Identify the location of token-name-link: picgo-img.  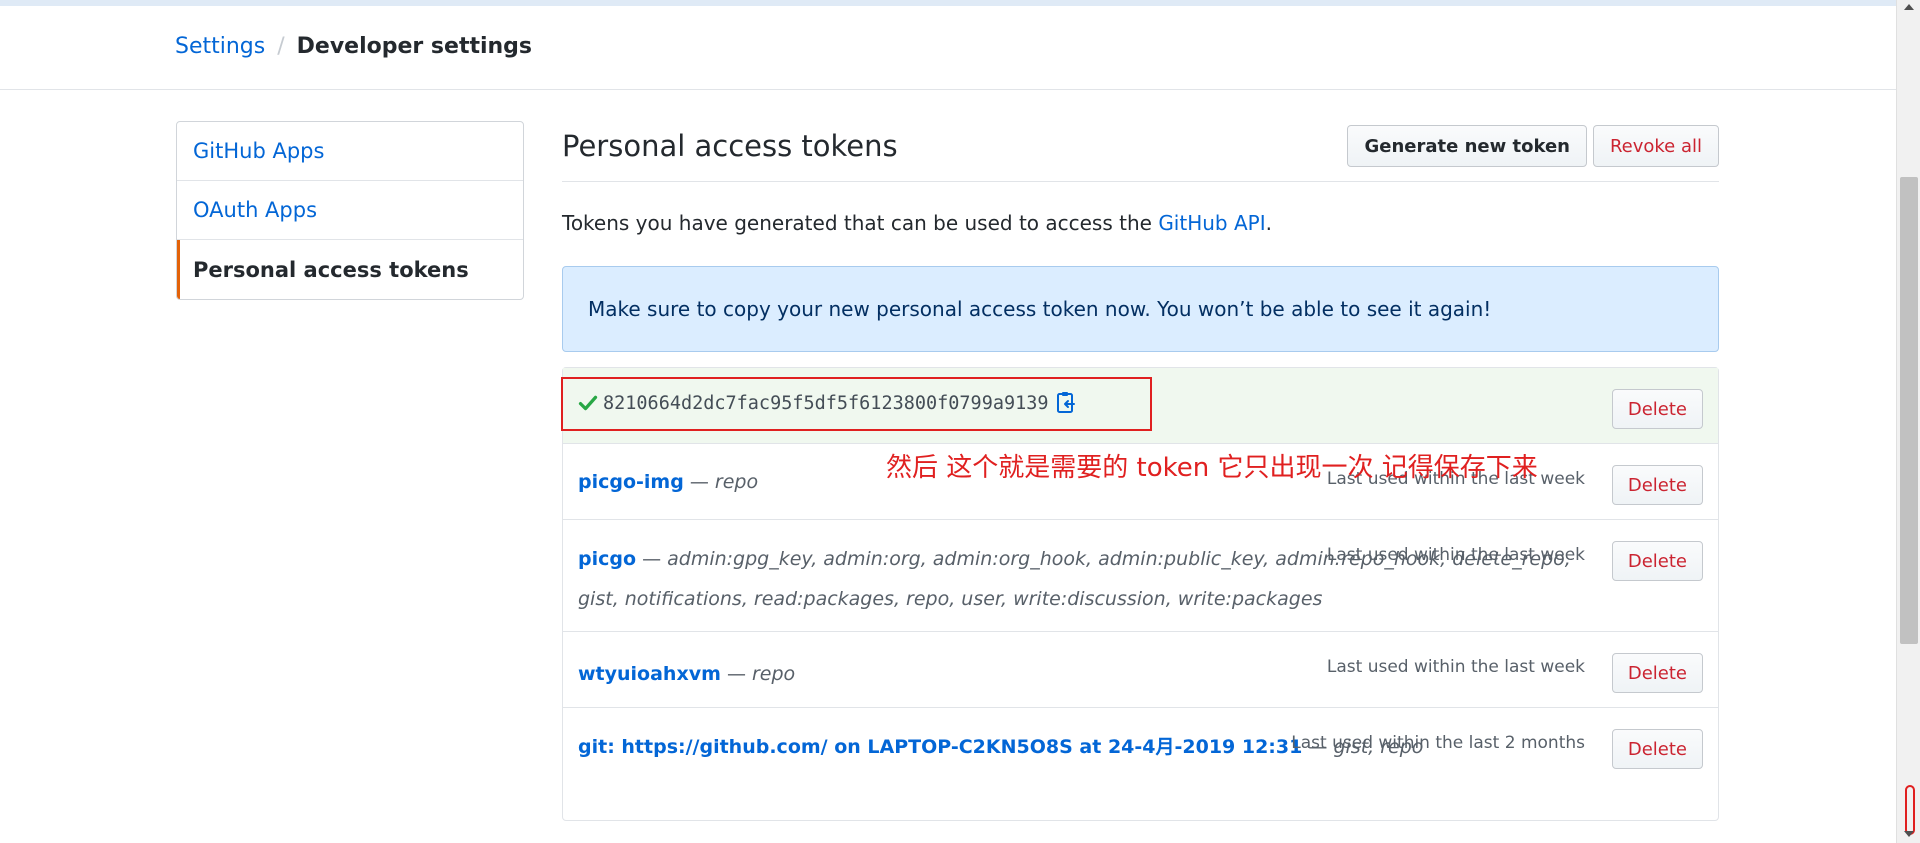
(631, 482).